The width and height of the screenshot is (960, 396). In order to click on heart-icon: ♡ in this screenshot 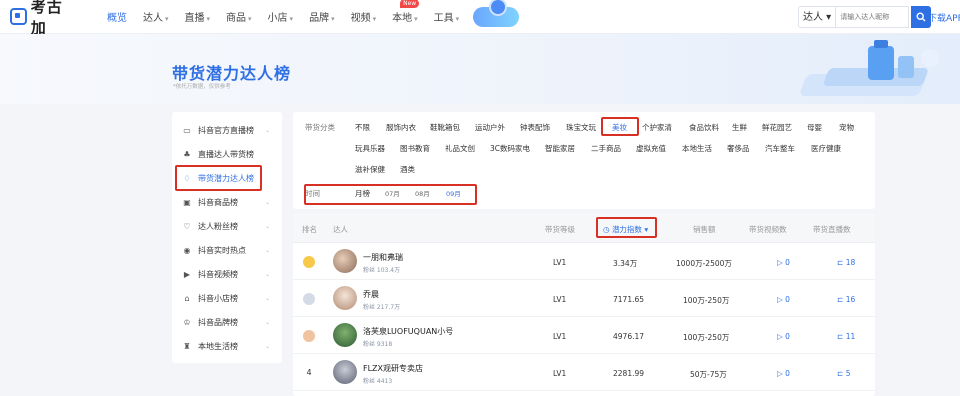, I will do `click(187, 226)`.